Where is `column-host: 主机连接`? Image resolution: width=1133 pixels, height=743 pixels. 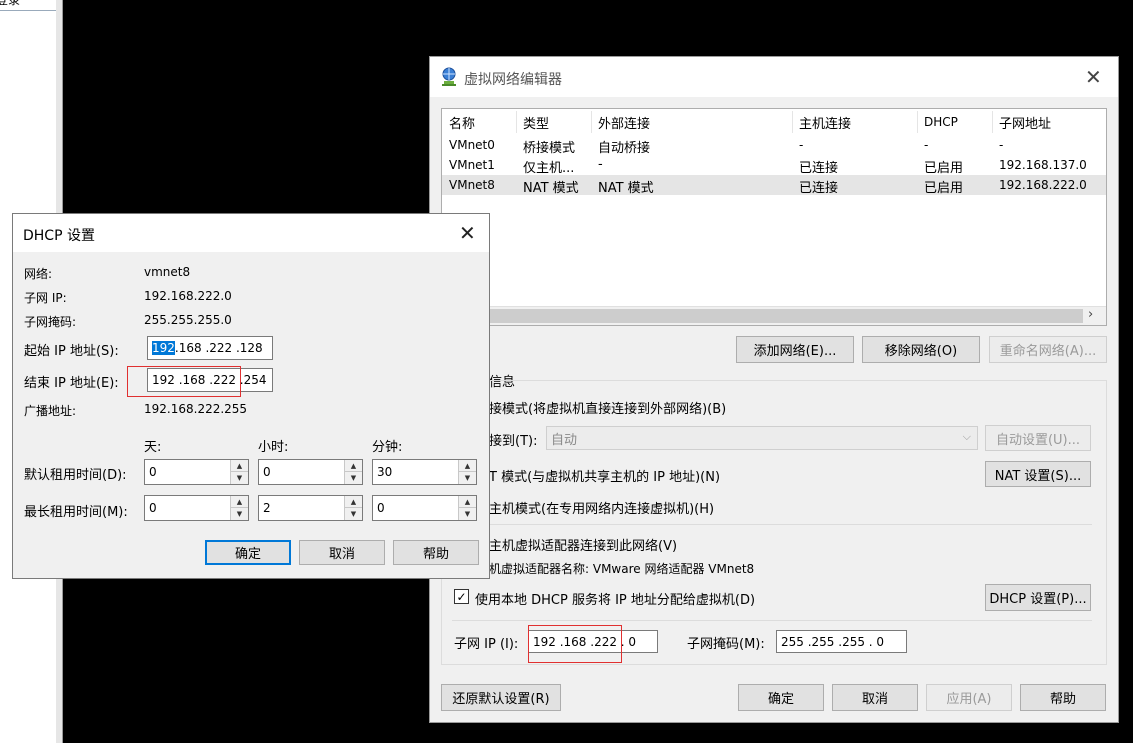 column-host: 主机连接 is located at coordinates (825, 122).